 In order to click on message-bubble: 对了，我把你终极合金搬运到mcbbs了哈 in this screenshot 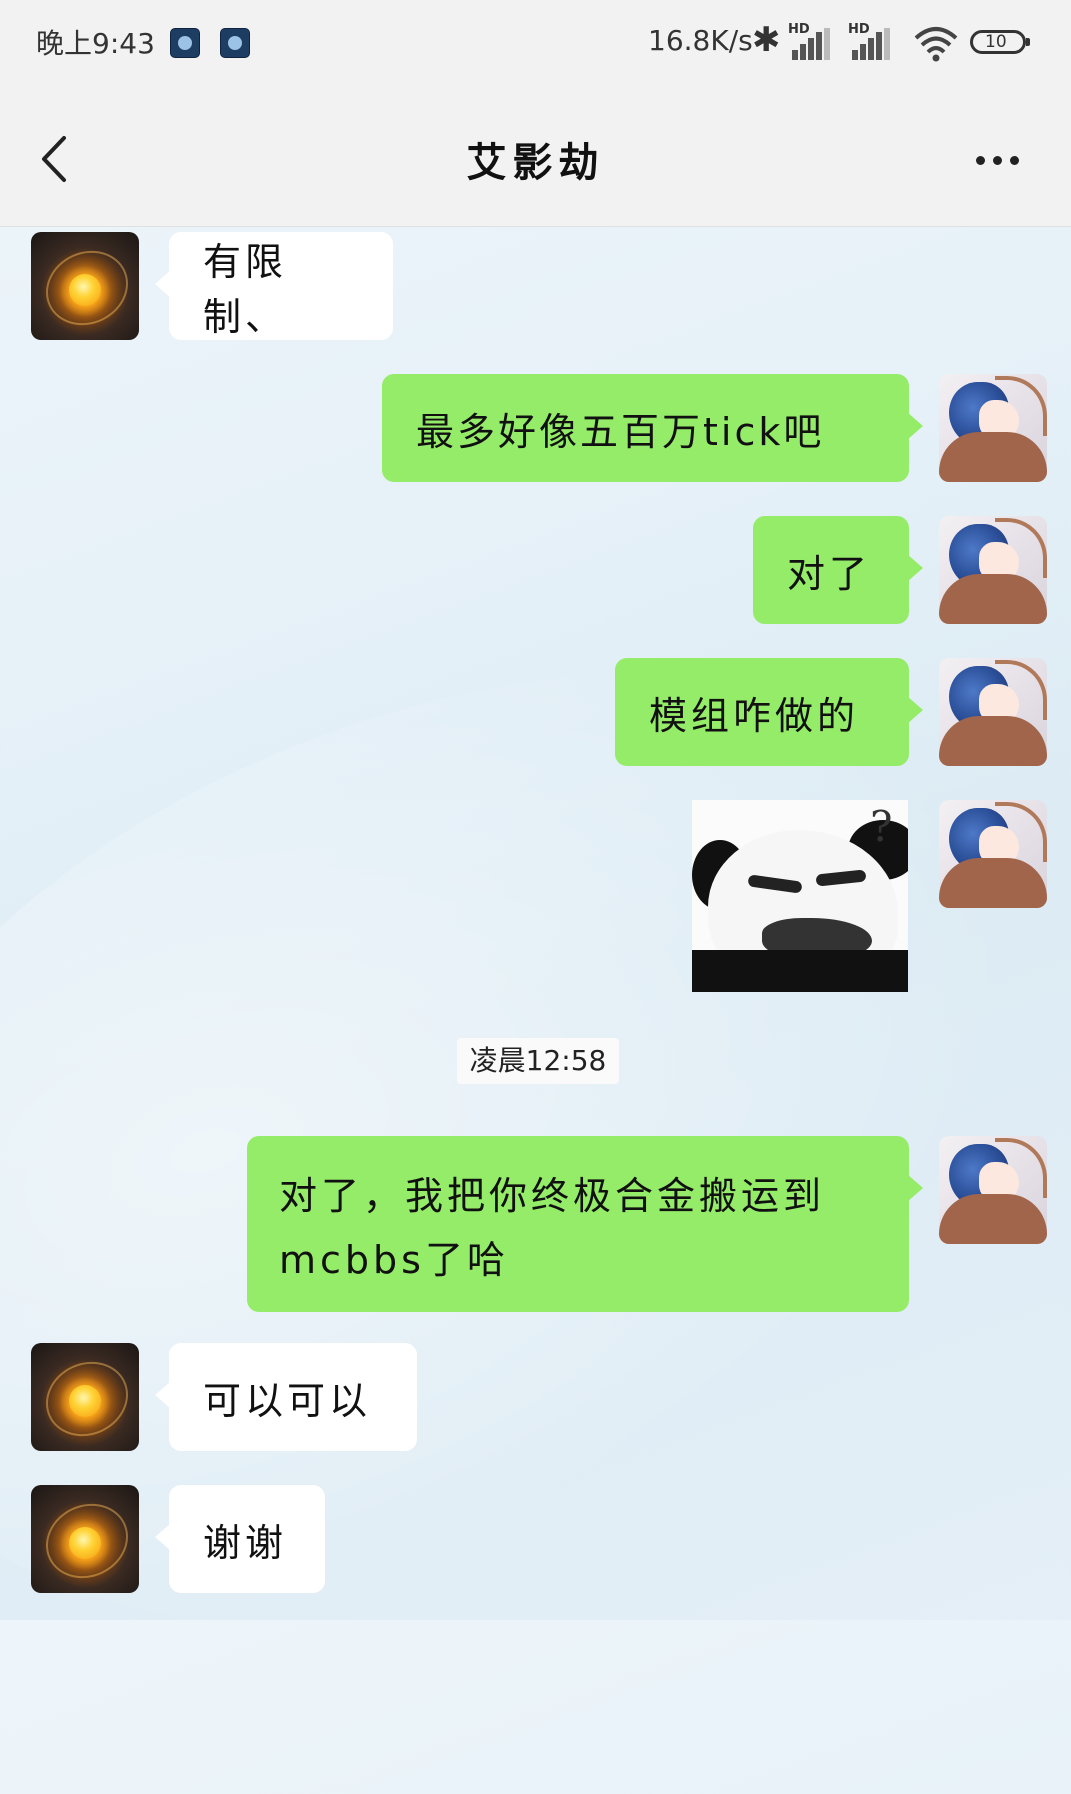, I will do `click(585, 1224)`.